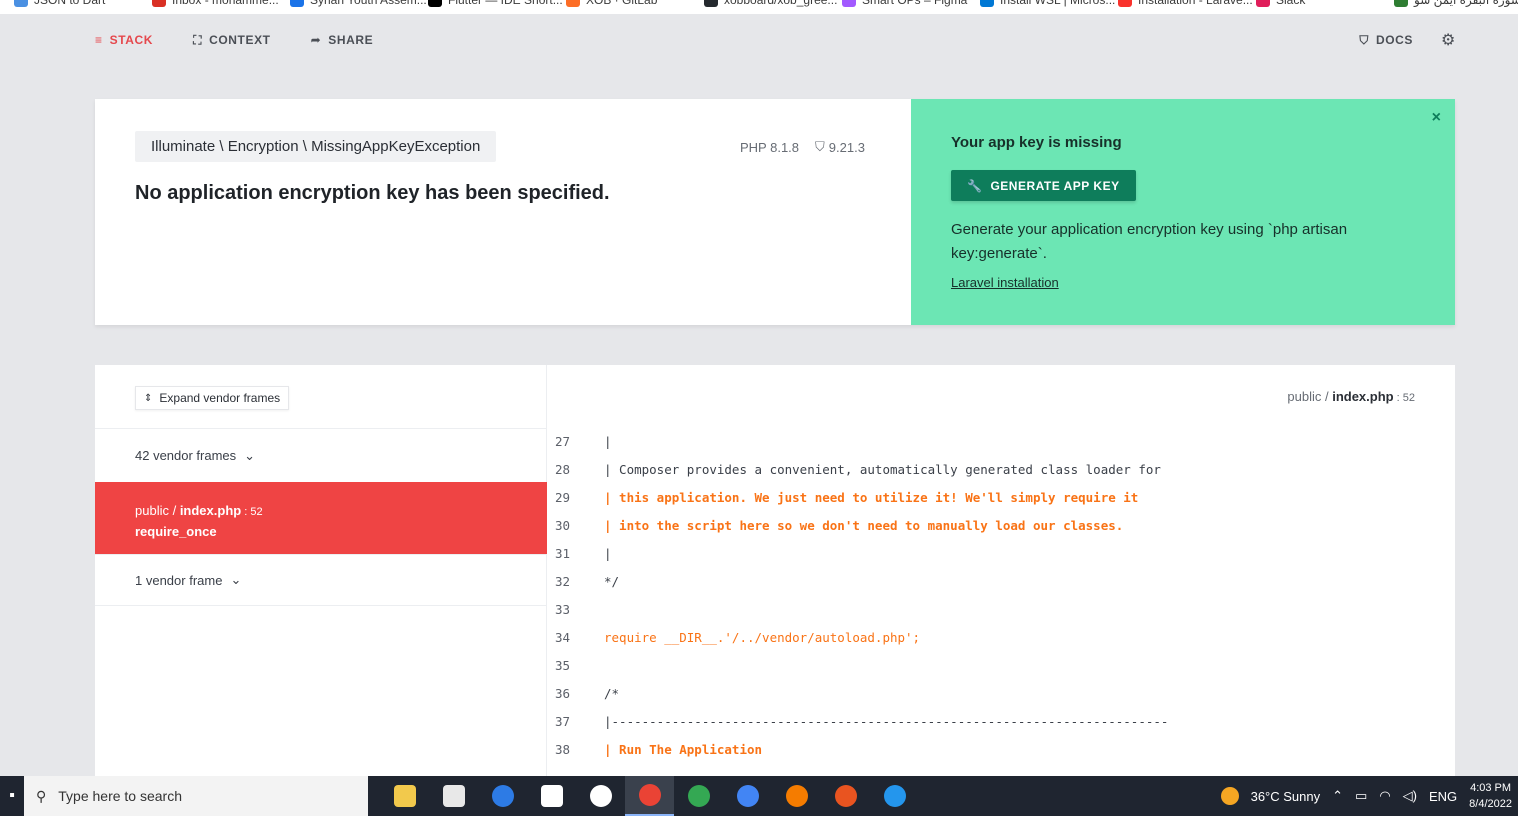 The width and height of the screenshot is (1518, 816). I want to click on wifi-icon: ◠, so click(1384, 796).